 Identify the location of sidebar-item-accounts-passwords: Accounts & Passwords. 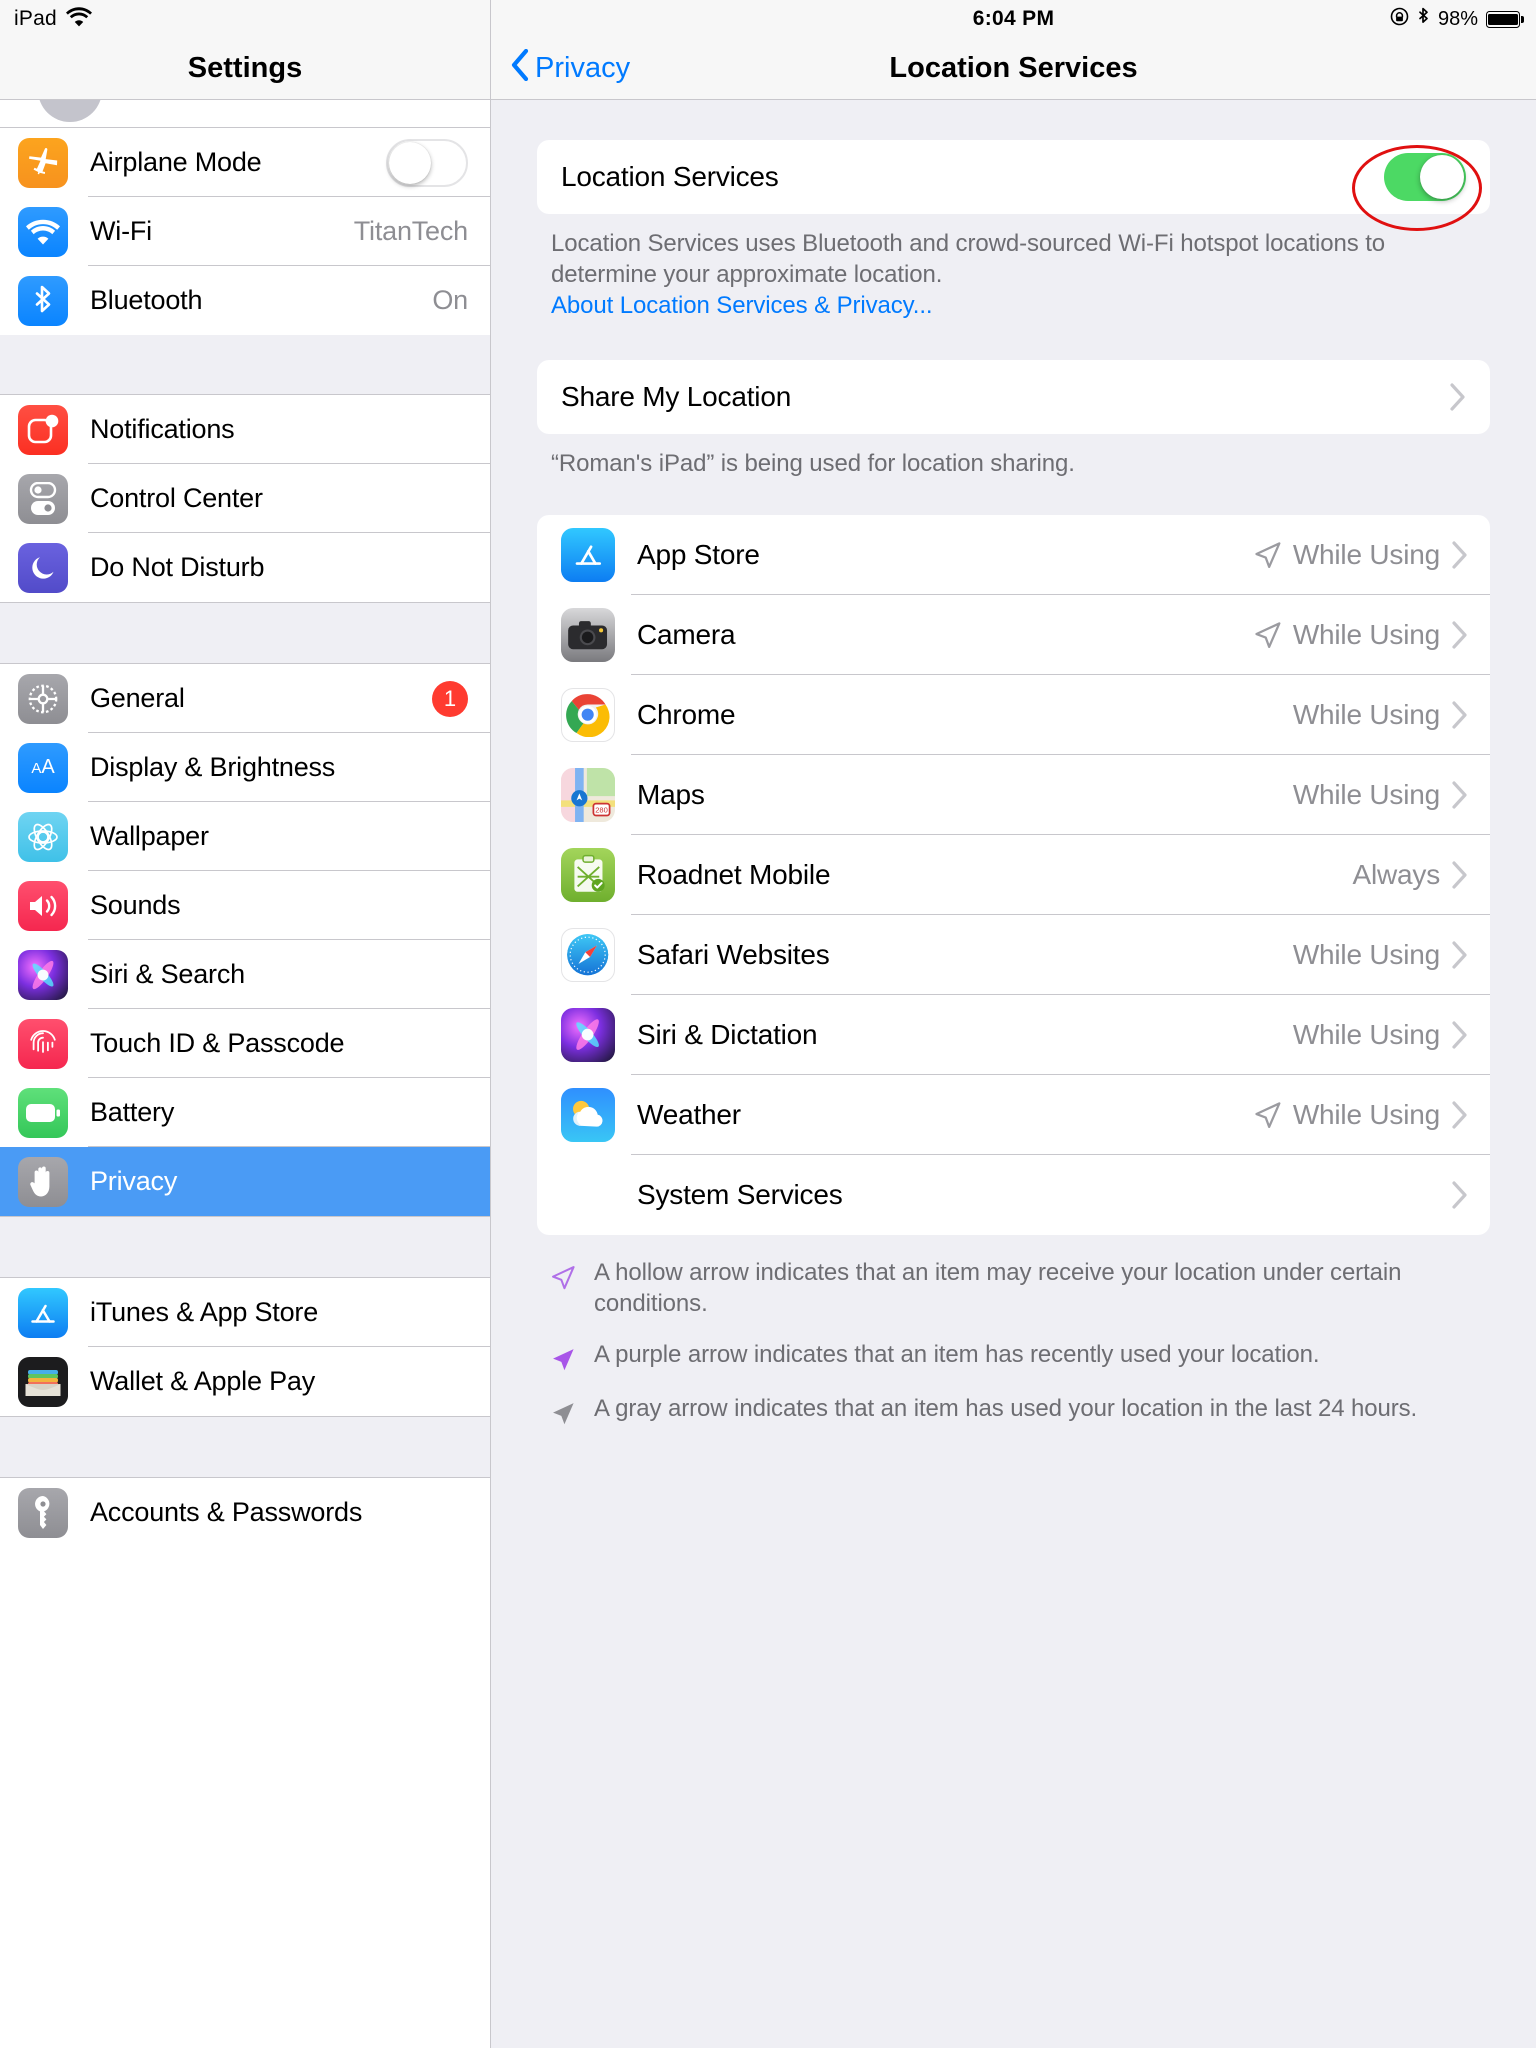
(245, 1512).